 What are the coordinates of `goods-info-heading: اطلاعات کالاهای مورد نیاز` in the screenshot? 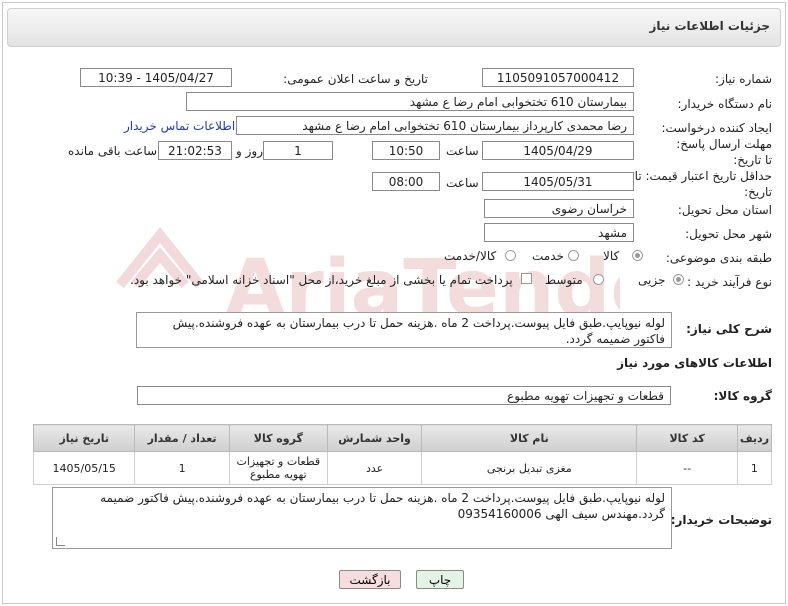 It's located at (694, 363).